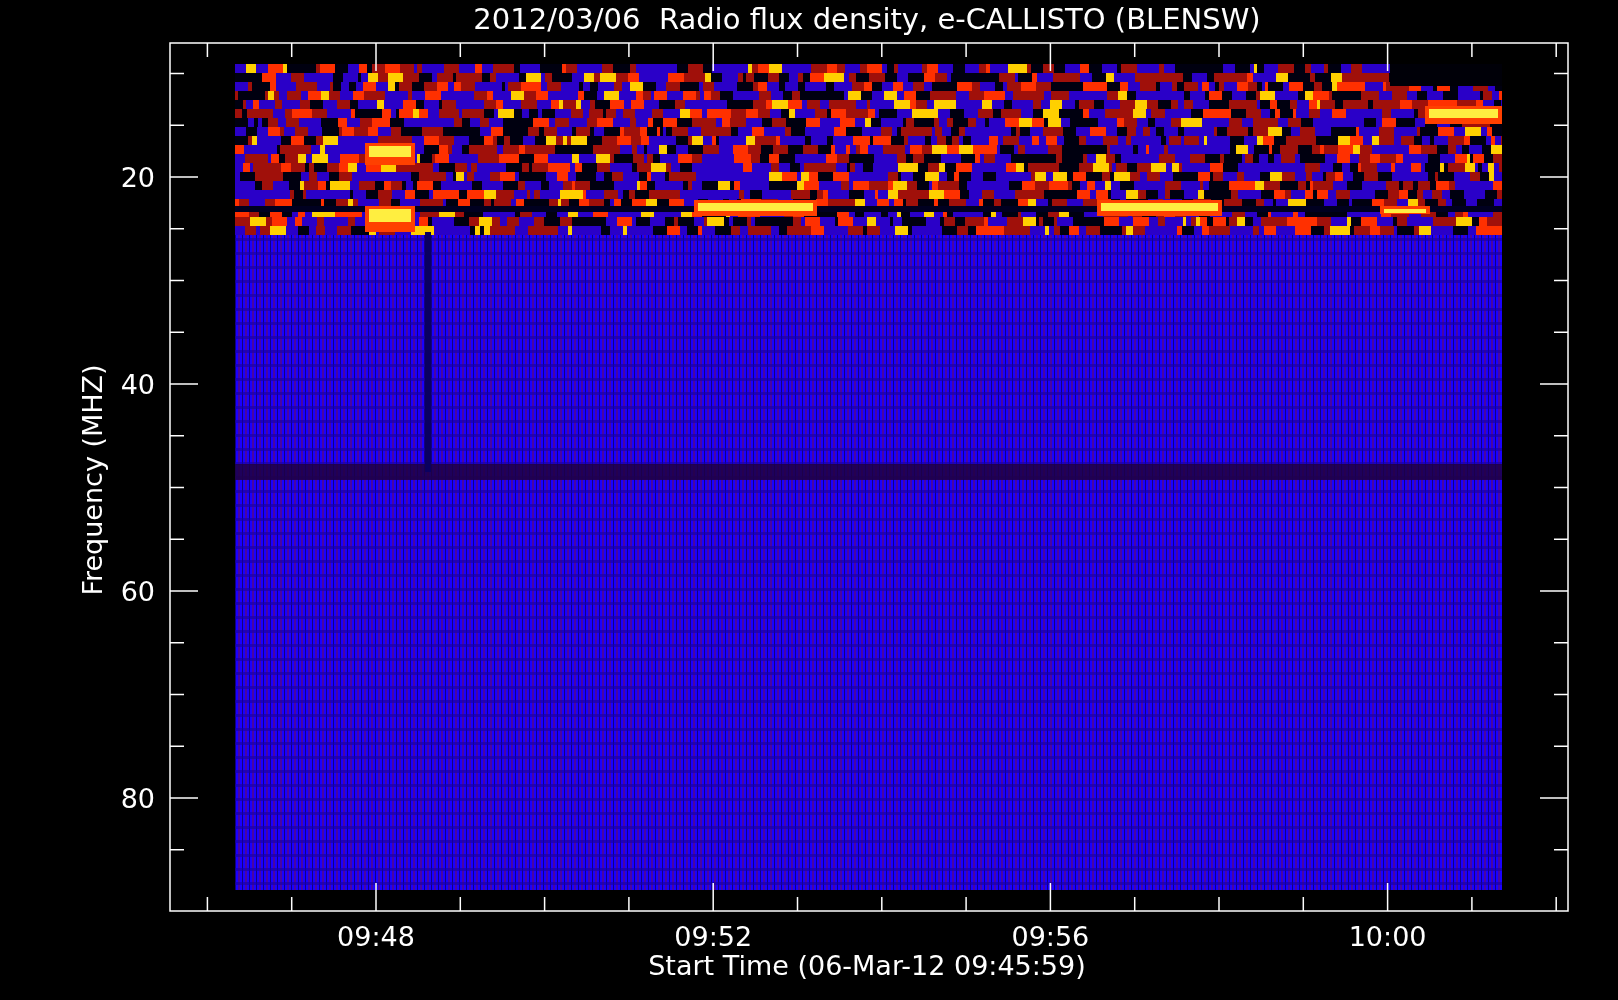 Image resolution: width=1618 pixels, height=1000 pixels. I want to click on chart-title: 2012/03/06 Radio flux density, e-CALLISTO (BLENSW), so click(867, 19).